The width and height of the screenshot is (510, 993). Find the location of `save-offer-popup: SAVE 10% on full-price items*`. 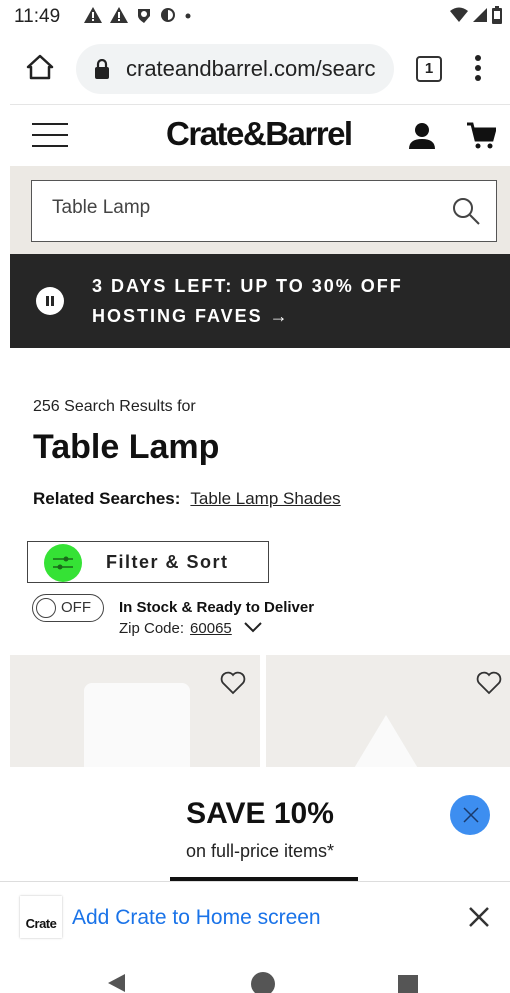

save-offer-popup: SAVE 10% on full-price items* is located at coordinates (260, 824).